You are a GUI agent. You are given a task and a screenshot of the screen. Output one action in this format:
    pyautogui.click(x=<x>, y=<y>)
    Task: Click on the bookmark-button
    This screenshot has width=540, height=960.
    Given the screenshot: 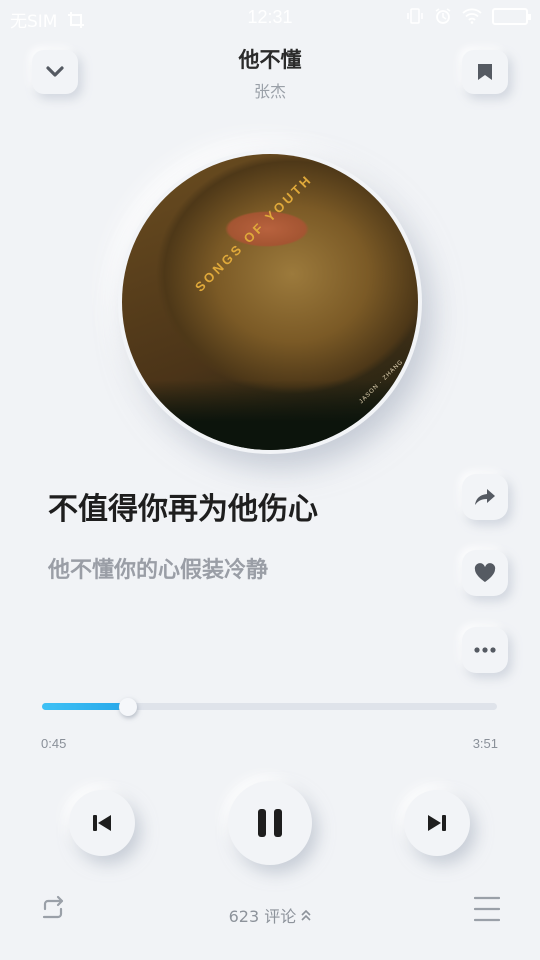 What is the action you would take?
    pyautogui.click(x=485, y=72)
    